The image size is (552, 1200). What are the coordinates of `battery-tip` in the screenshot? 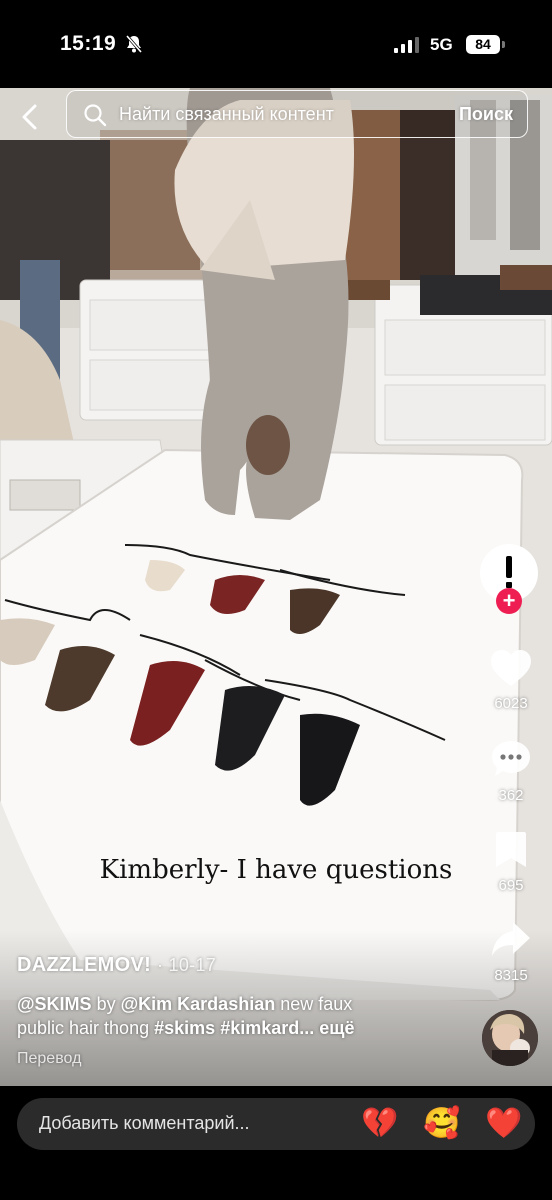 It's located at (503, 44).